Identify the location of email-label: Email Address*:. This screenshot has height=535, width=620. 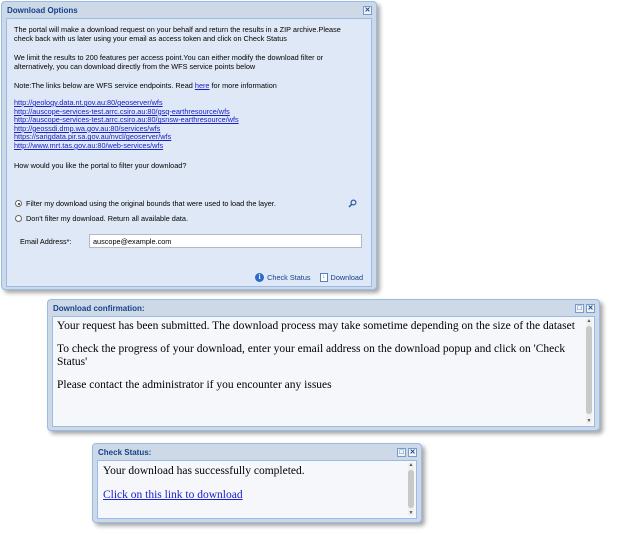
(46, 241).